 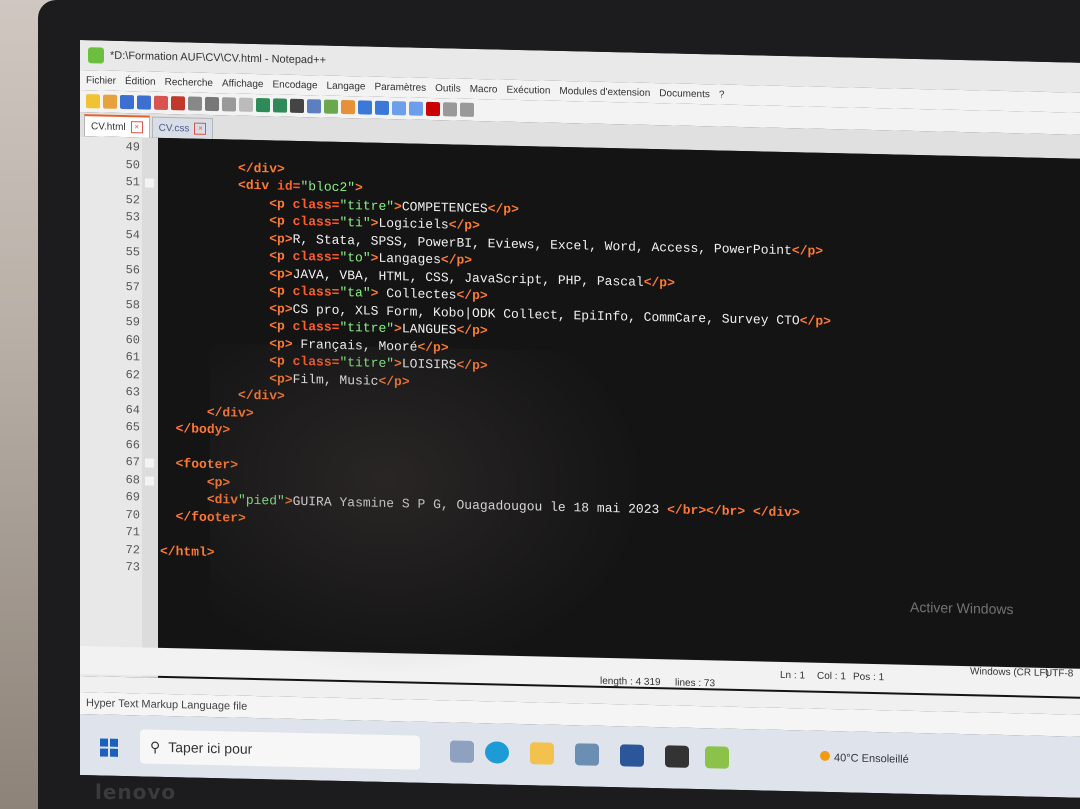 What do you see at coordinates (467, 109) in the screenshot?
I see `play-macro-icon` at bounding box center [467, 109].